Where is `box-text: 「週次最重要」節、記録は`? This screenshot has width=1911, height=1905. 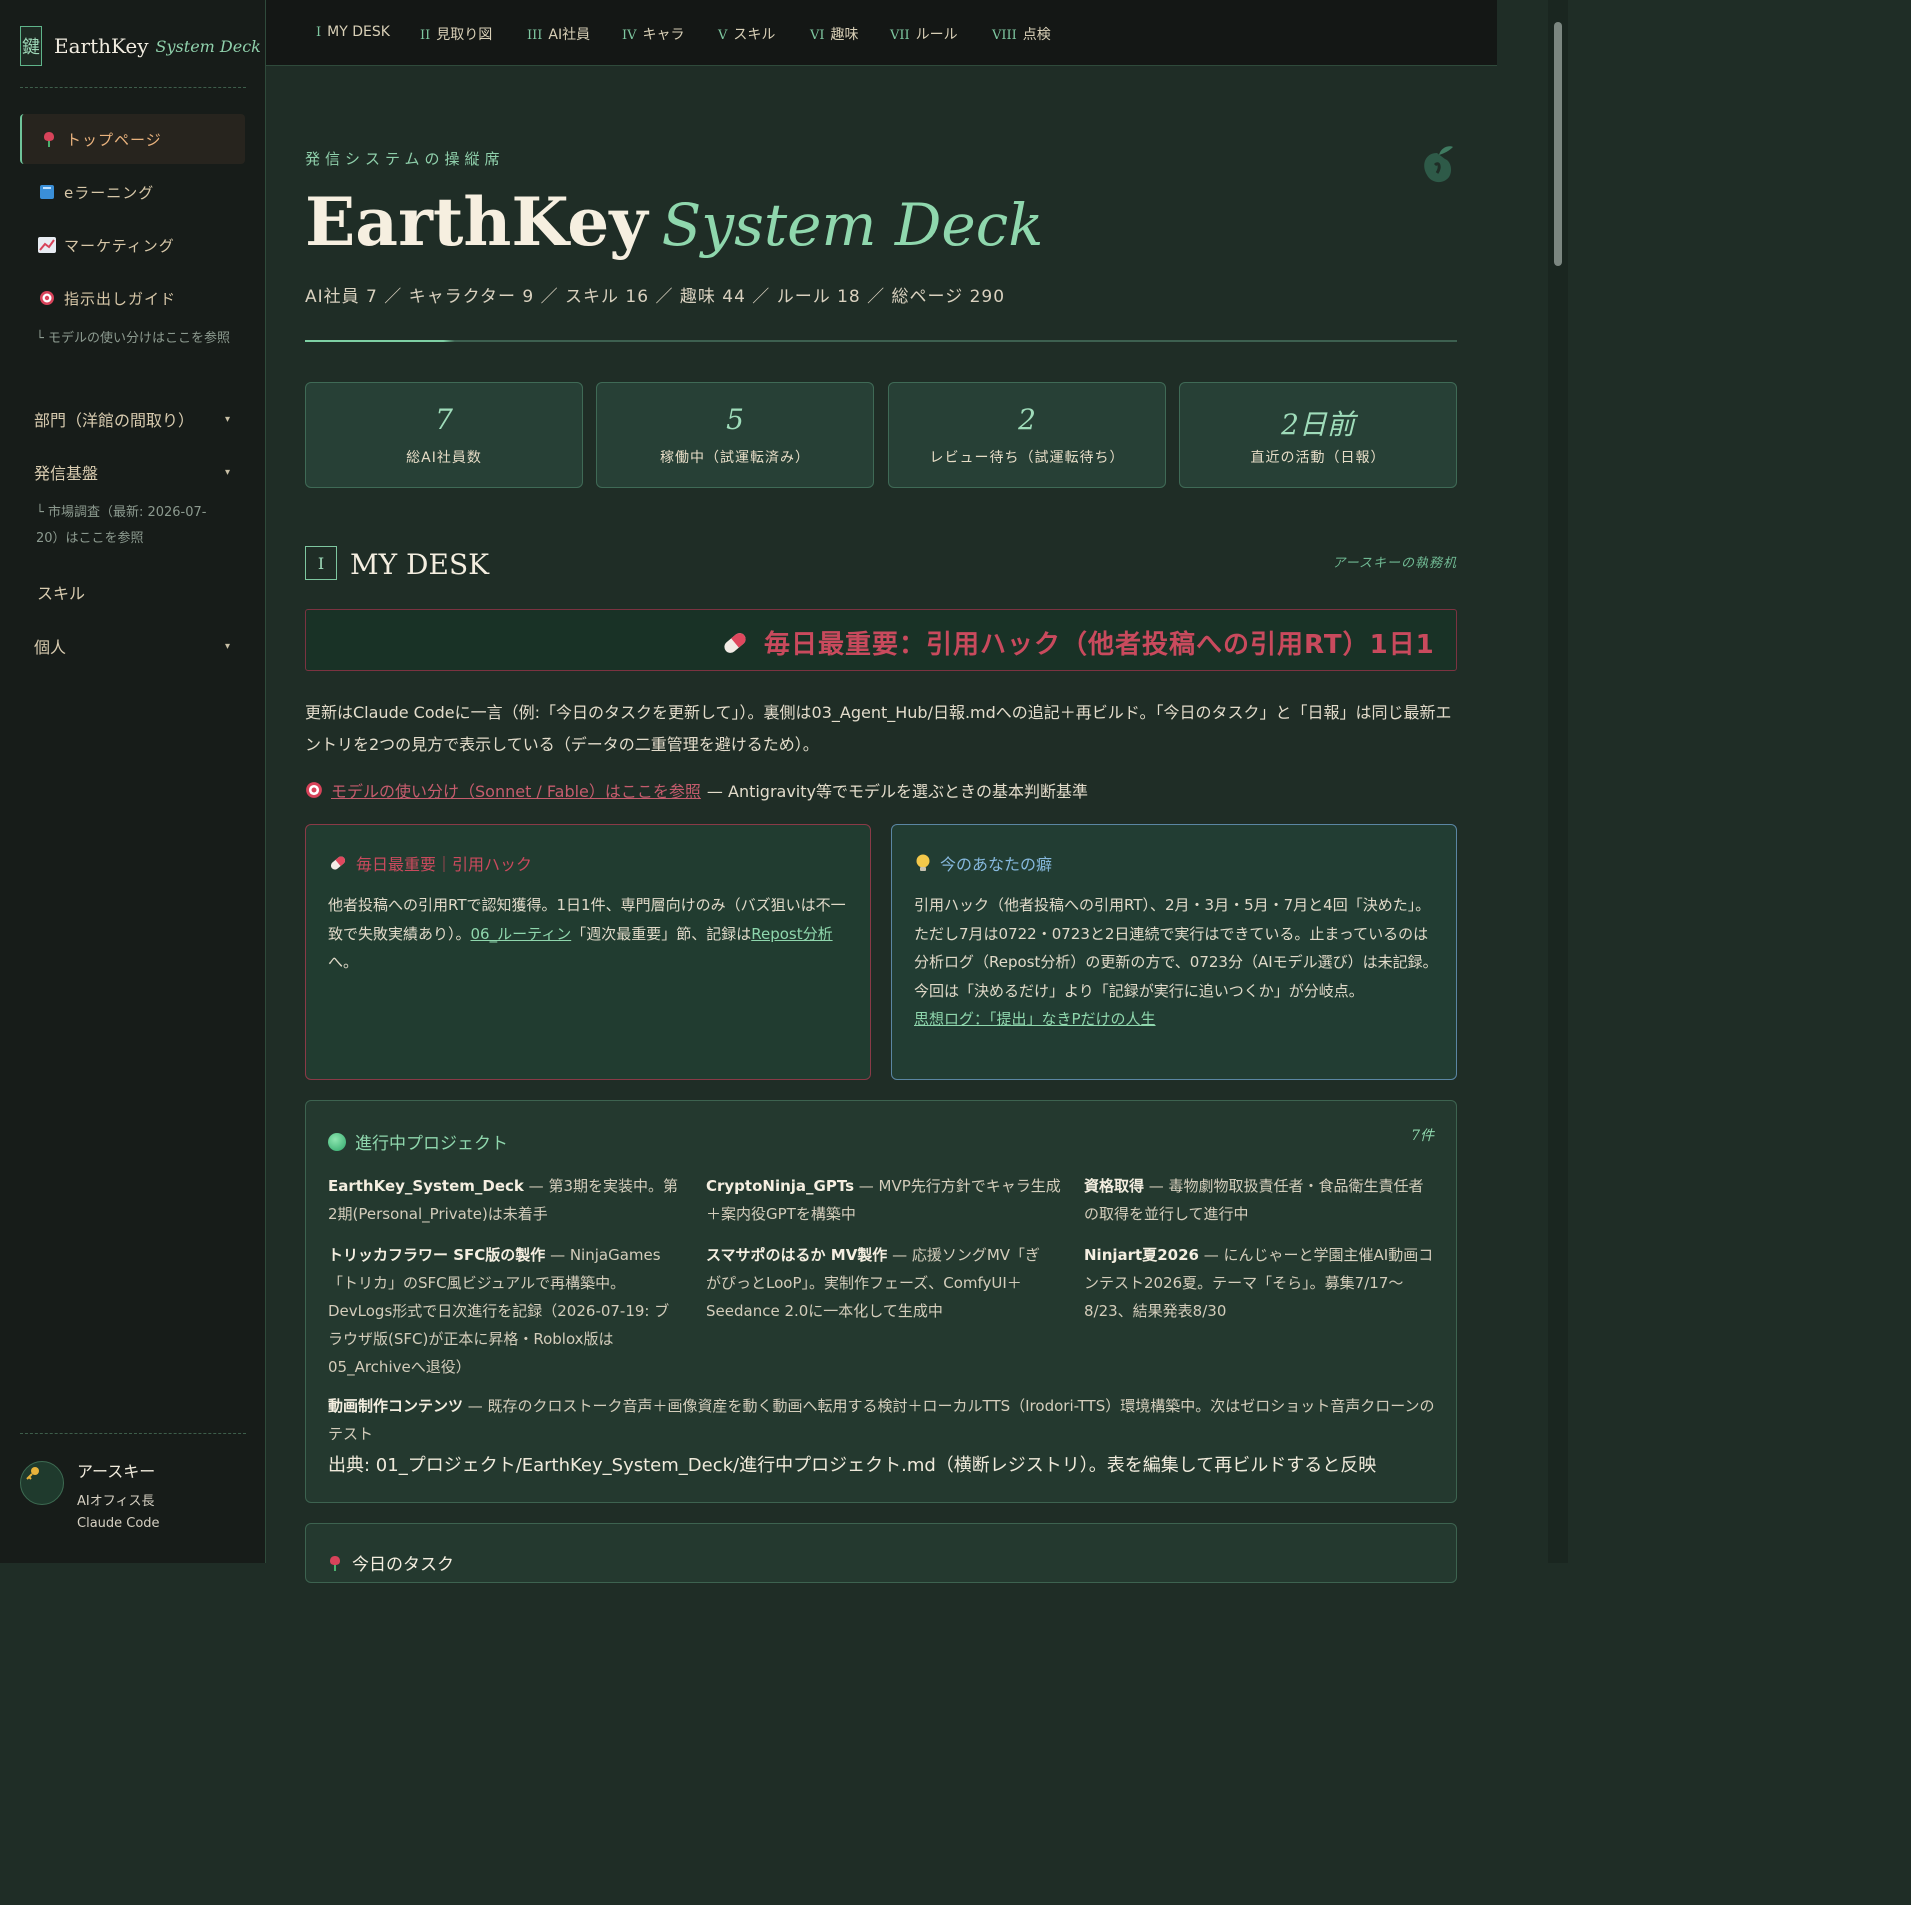 box-text: 「週次最重要」節、記録は is located at coordinates (661, 933).